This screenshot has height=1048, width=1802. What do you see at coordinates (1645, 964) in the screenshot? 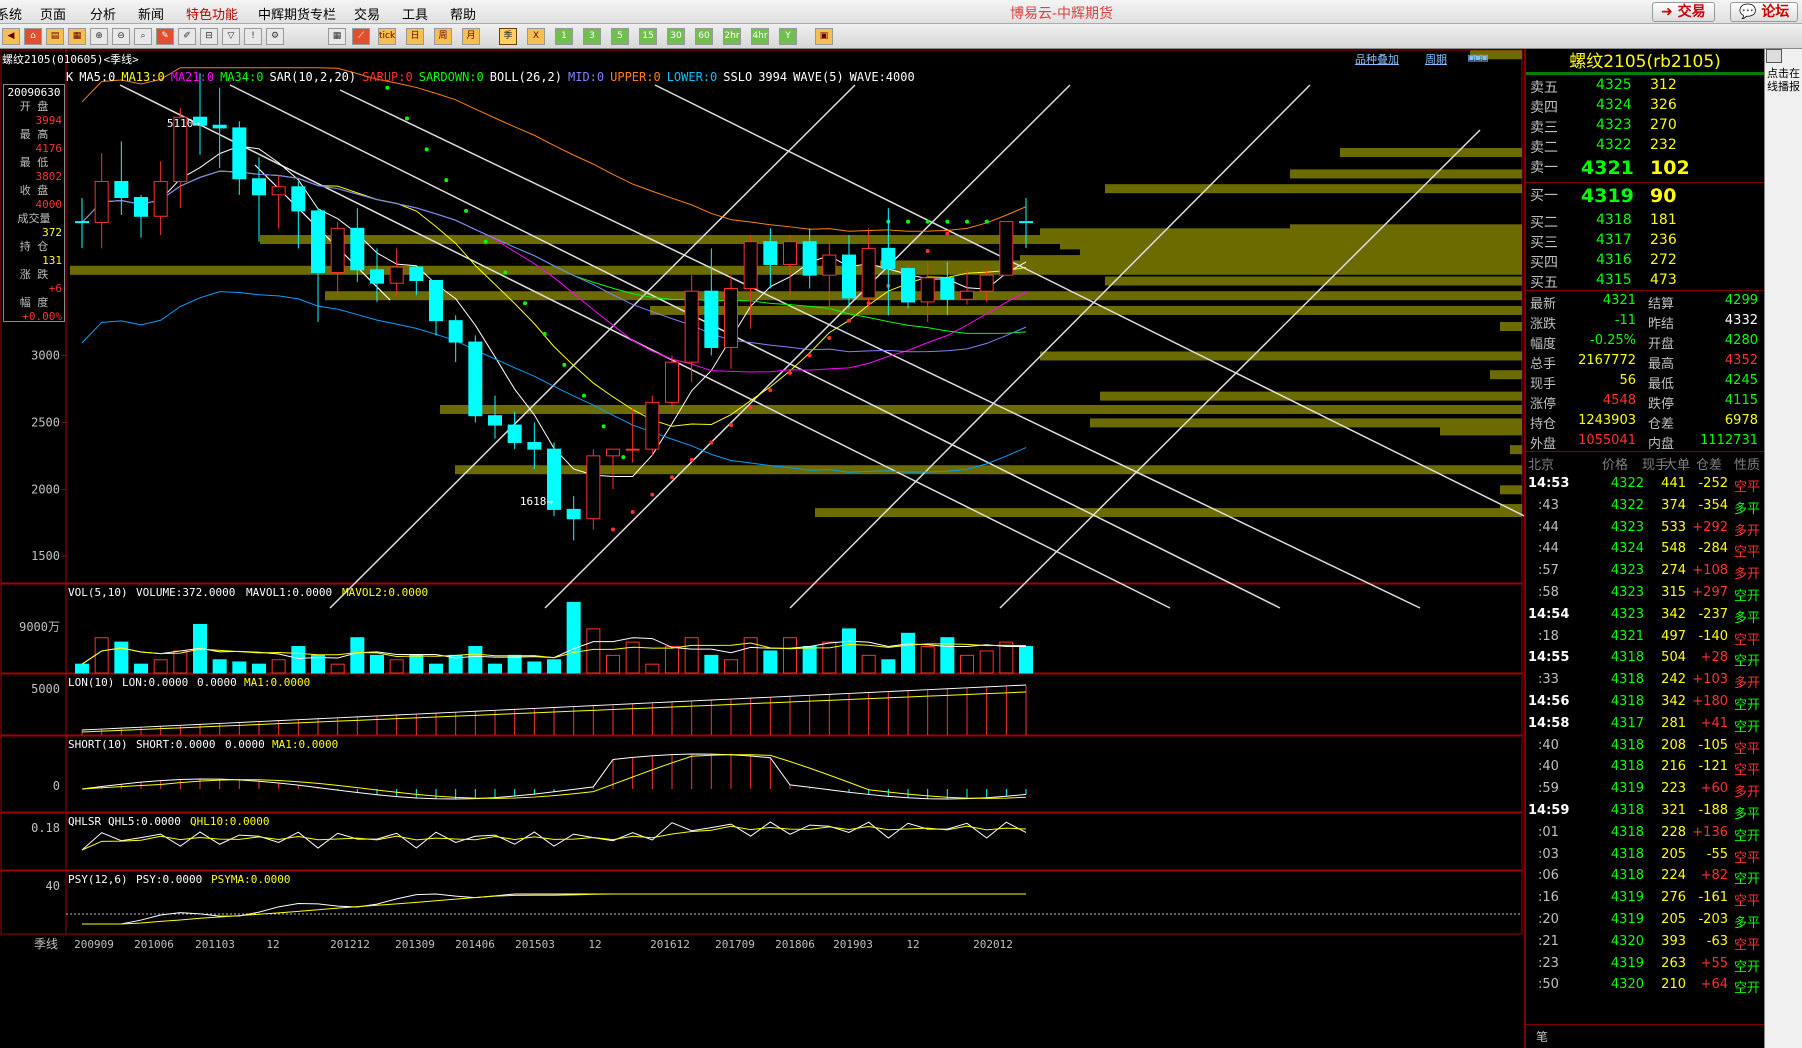
I see `tick-row: :23 4319 263 +55 空开` at bounding box center [1645, 964].